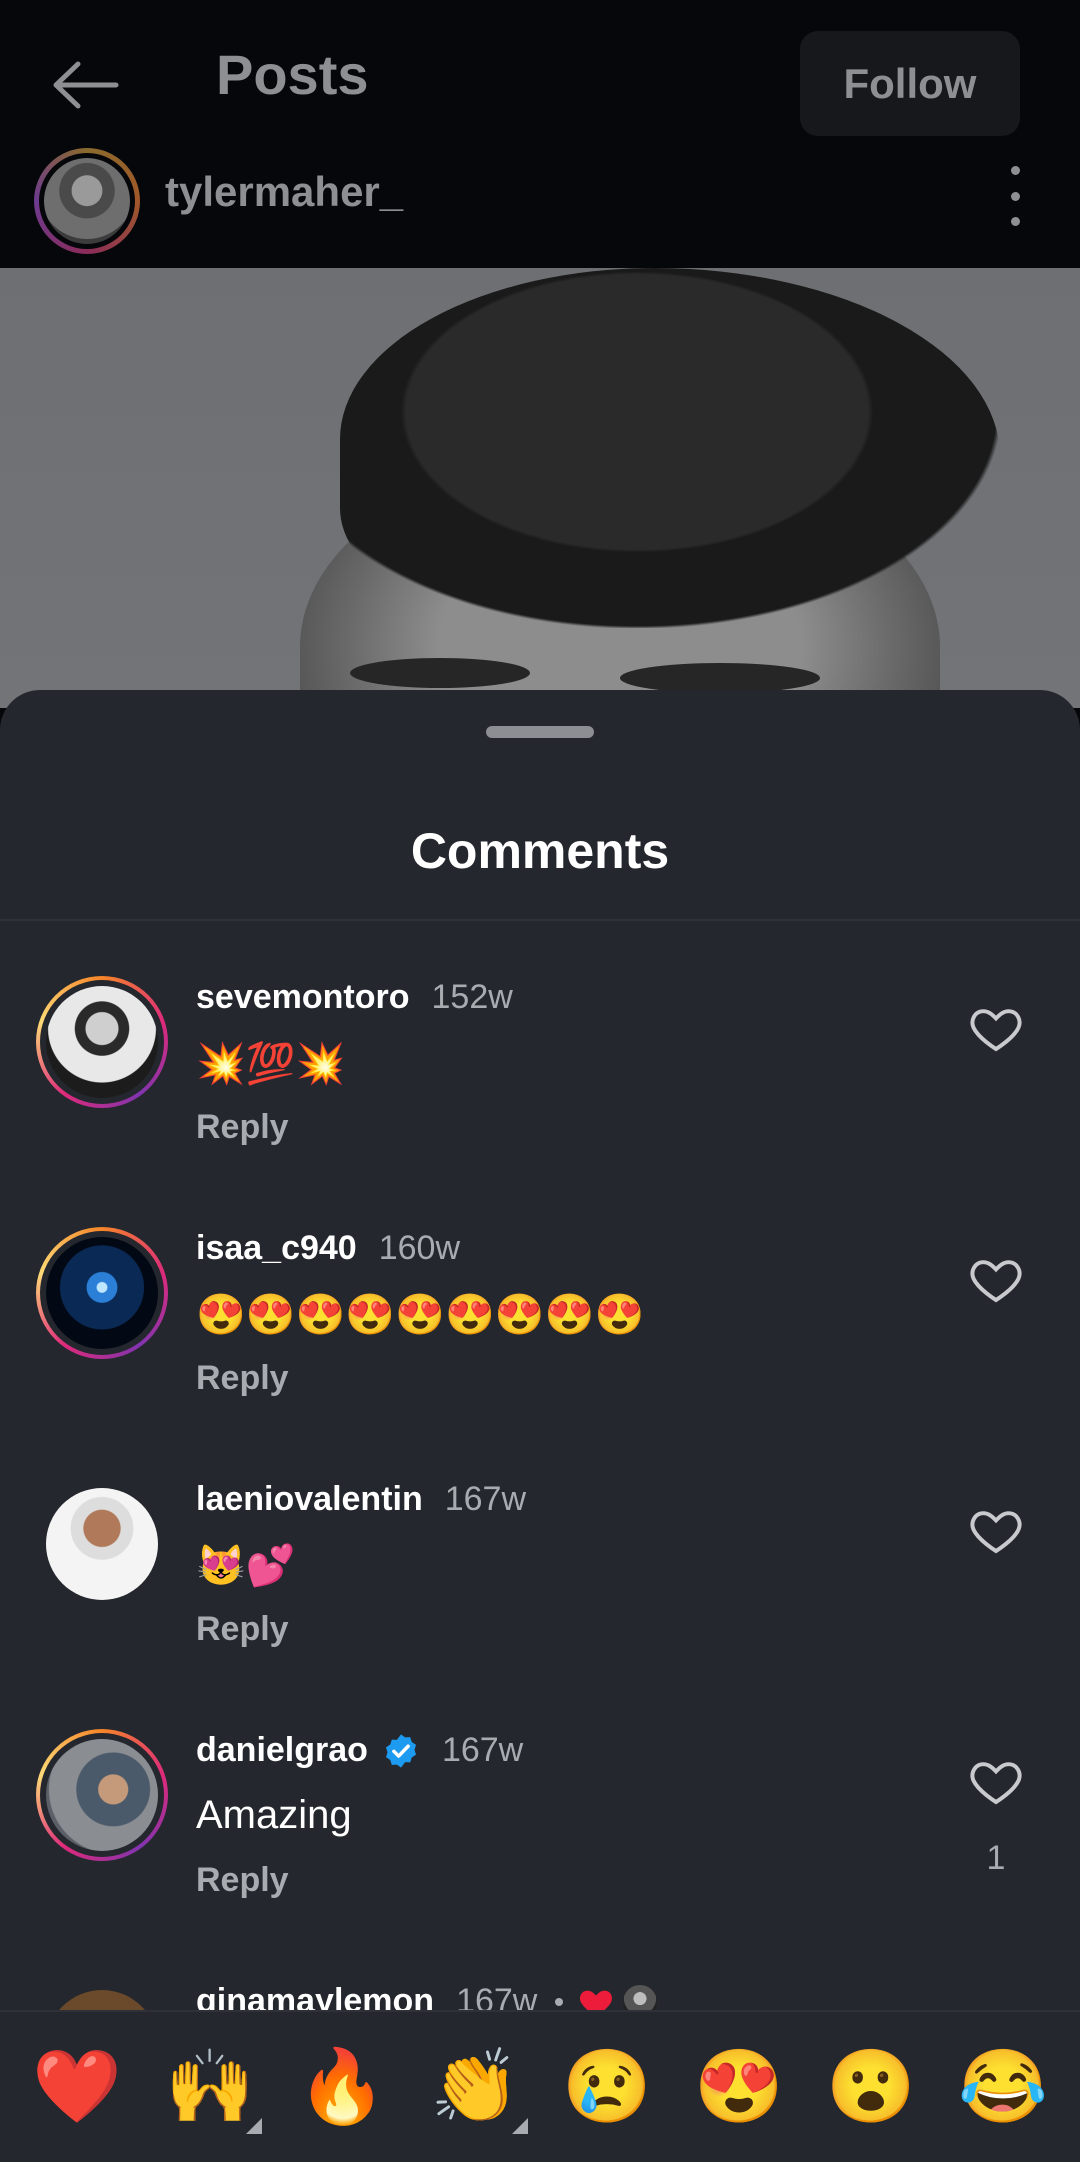  I want to click on emoji-reaction-bar: ❤️ 🙌 🔥 👏 😢 😍 😮 😂, so click(540, 2086).